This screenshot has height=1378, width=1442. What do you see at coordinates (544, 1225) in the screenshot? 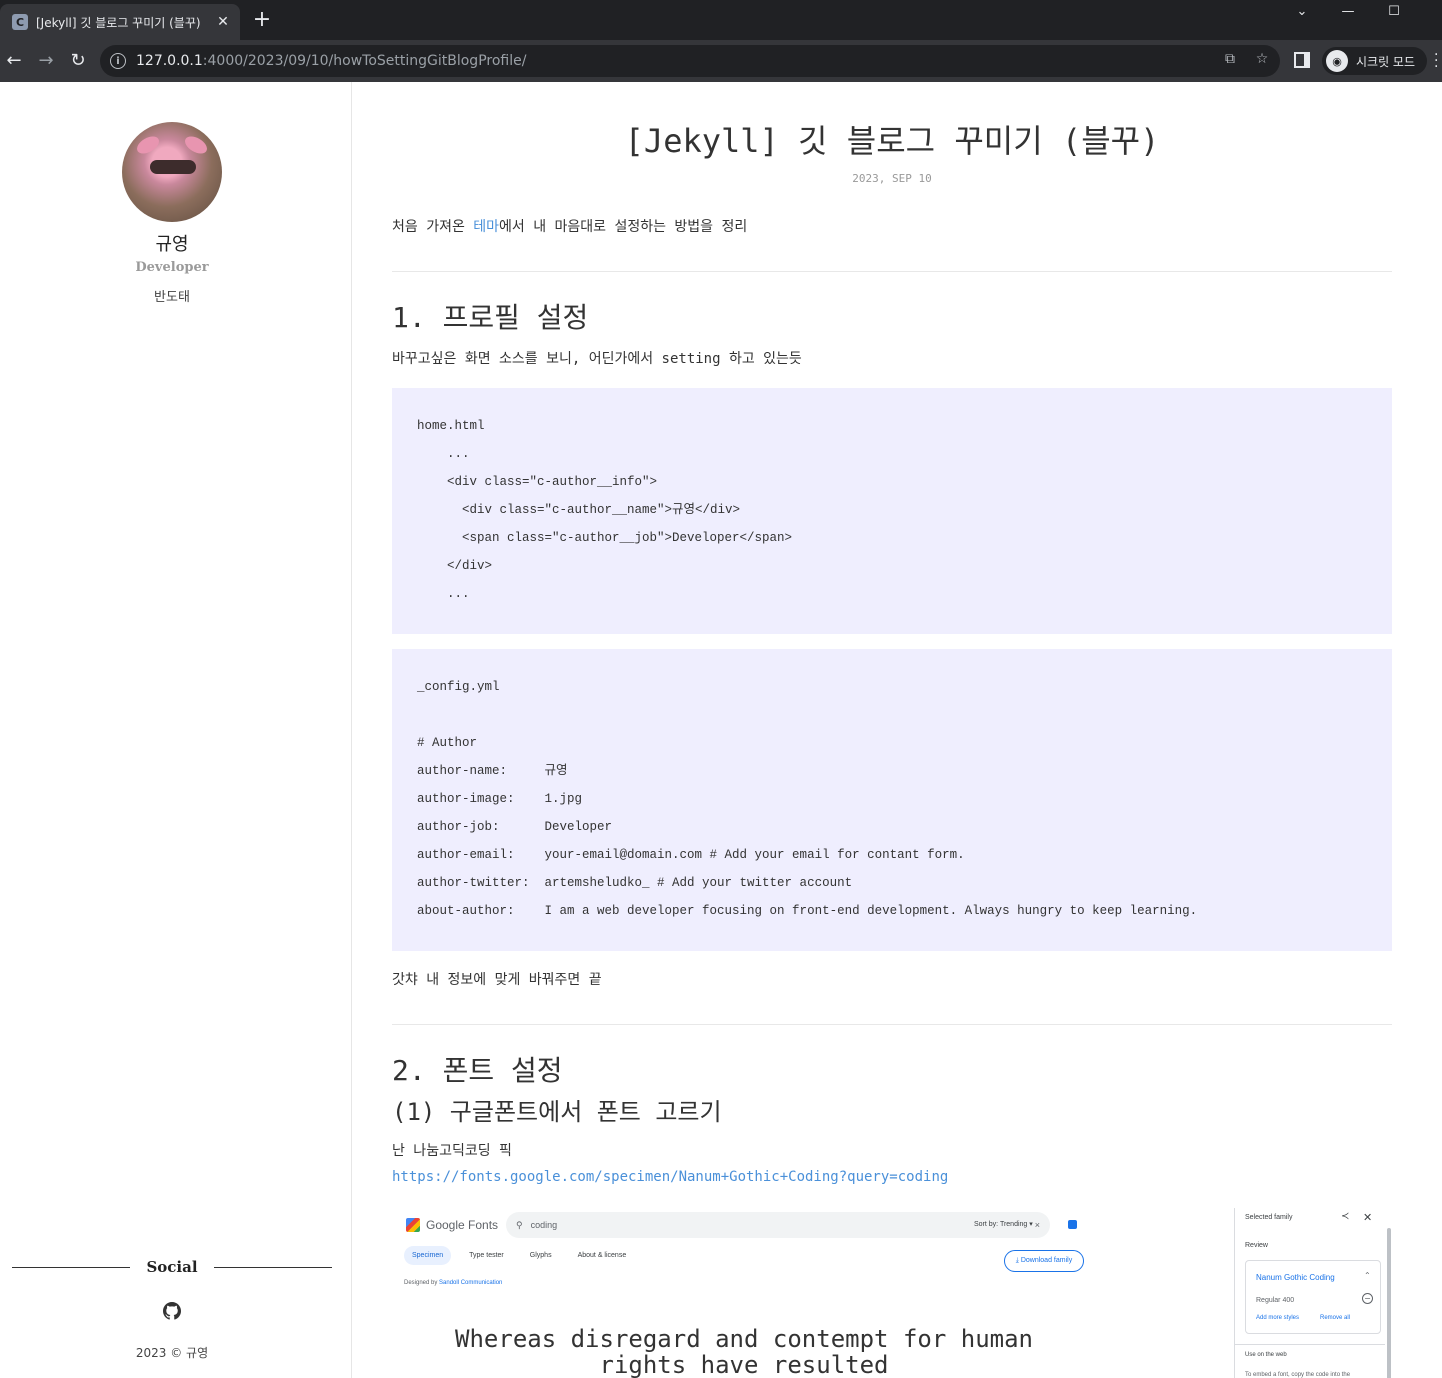
I see `gf-search-query: coding` at bounding box center [544, 1225].